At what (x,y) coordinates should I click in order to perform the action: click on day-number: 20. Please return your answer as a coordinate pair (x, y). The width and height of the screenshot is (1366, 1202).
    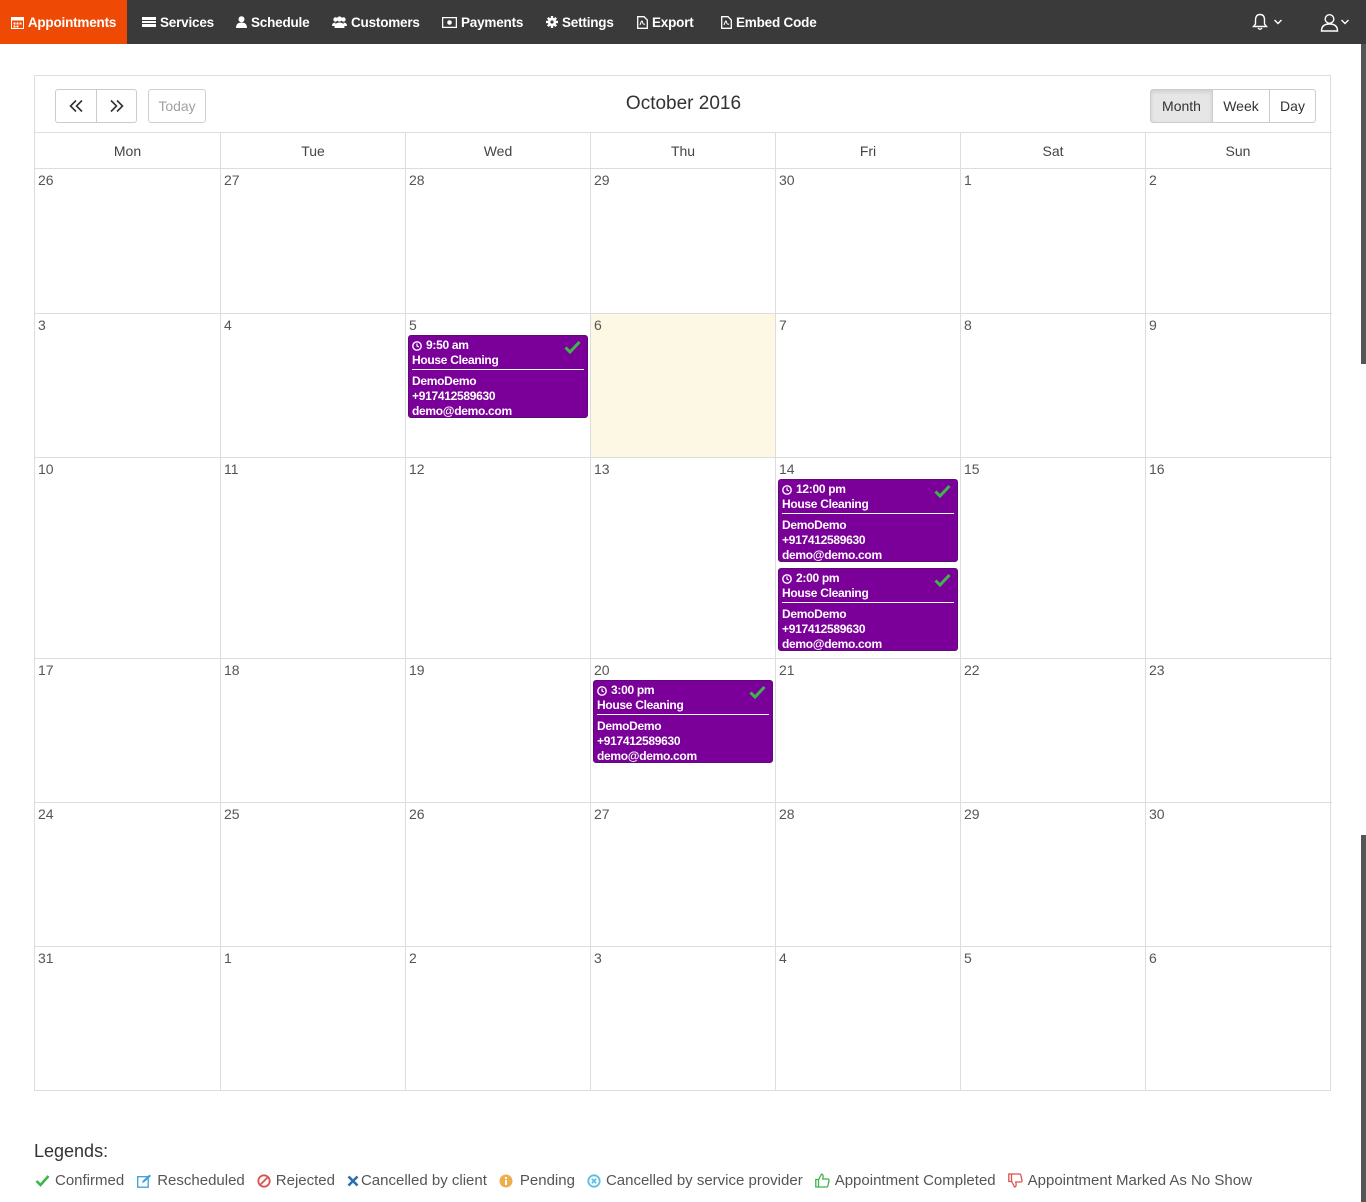
    Looking at the image, I should click on (602, 670).